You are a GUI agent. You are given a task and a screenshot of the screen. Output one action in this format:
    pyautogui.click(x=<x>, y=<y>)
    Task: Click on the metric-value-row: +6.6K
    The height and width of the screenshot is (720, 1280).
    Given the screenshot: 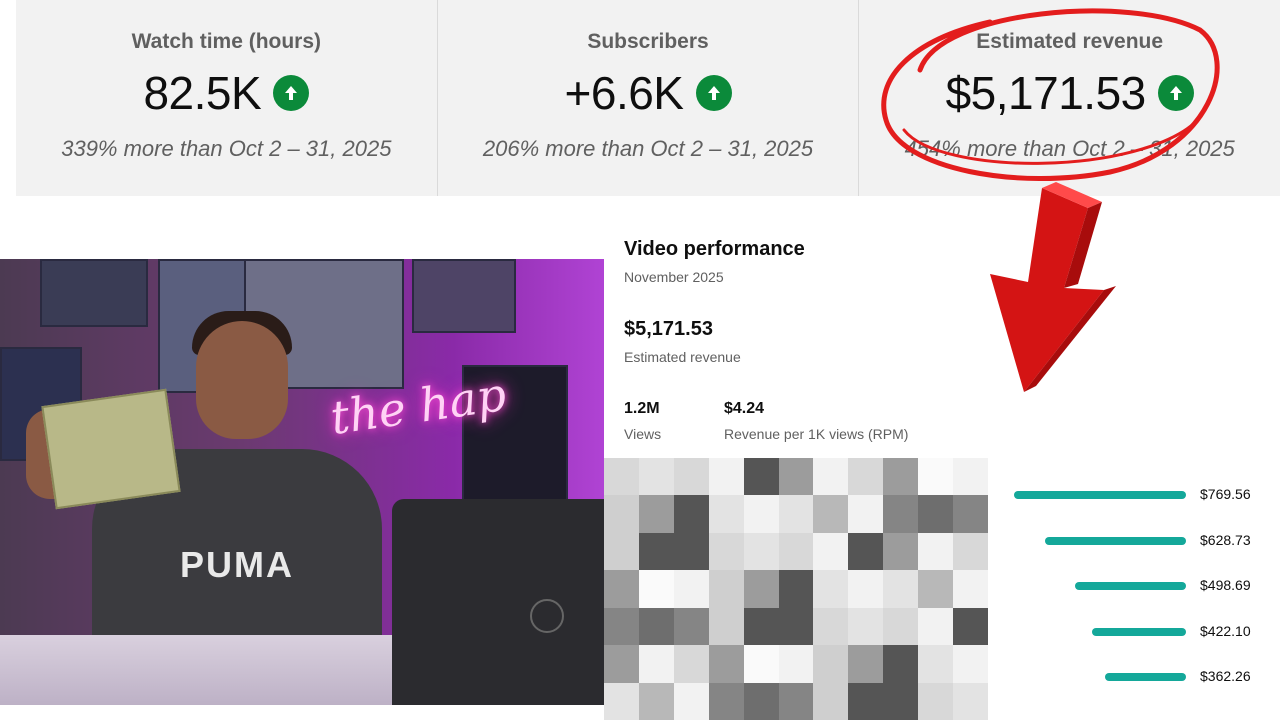 What is the action you would take?
    pyautogui.click(x=648, y=93)
    